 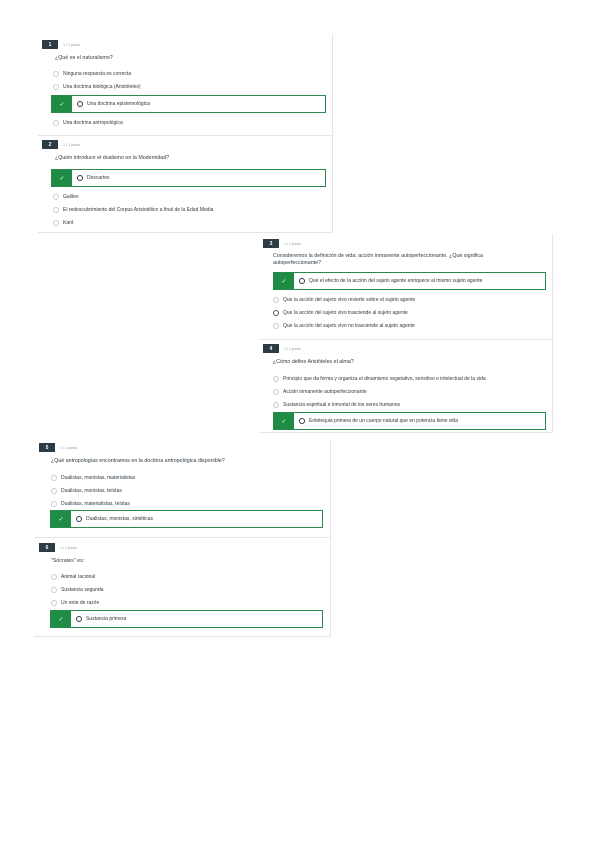 What do you see at coordinates (98, 478) in the screenshot?
I see `answer-label: Dualistas, monistas, materialistas` at bounding box center [98, 478].